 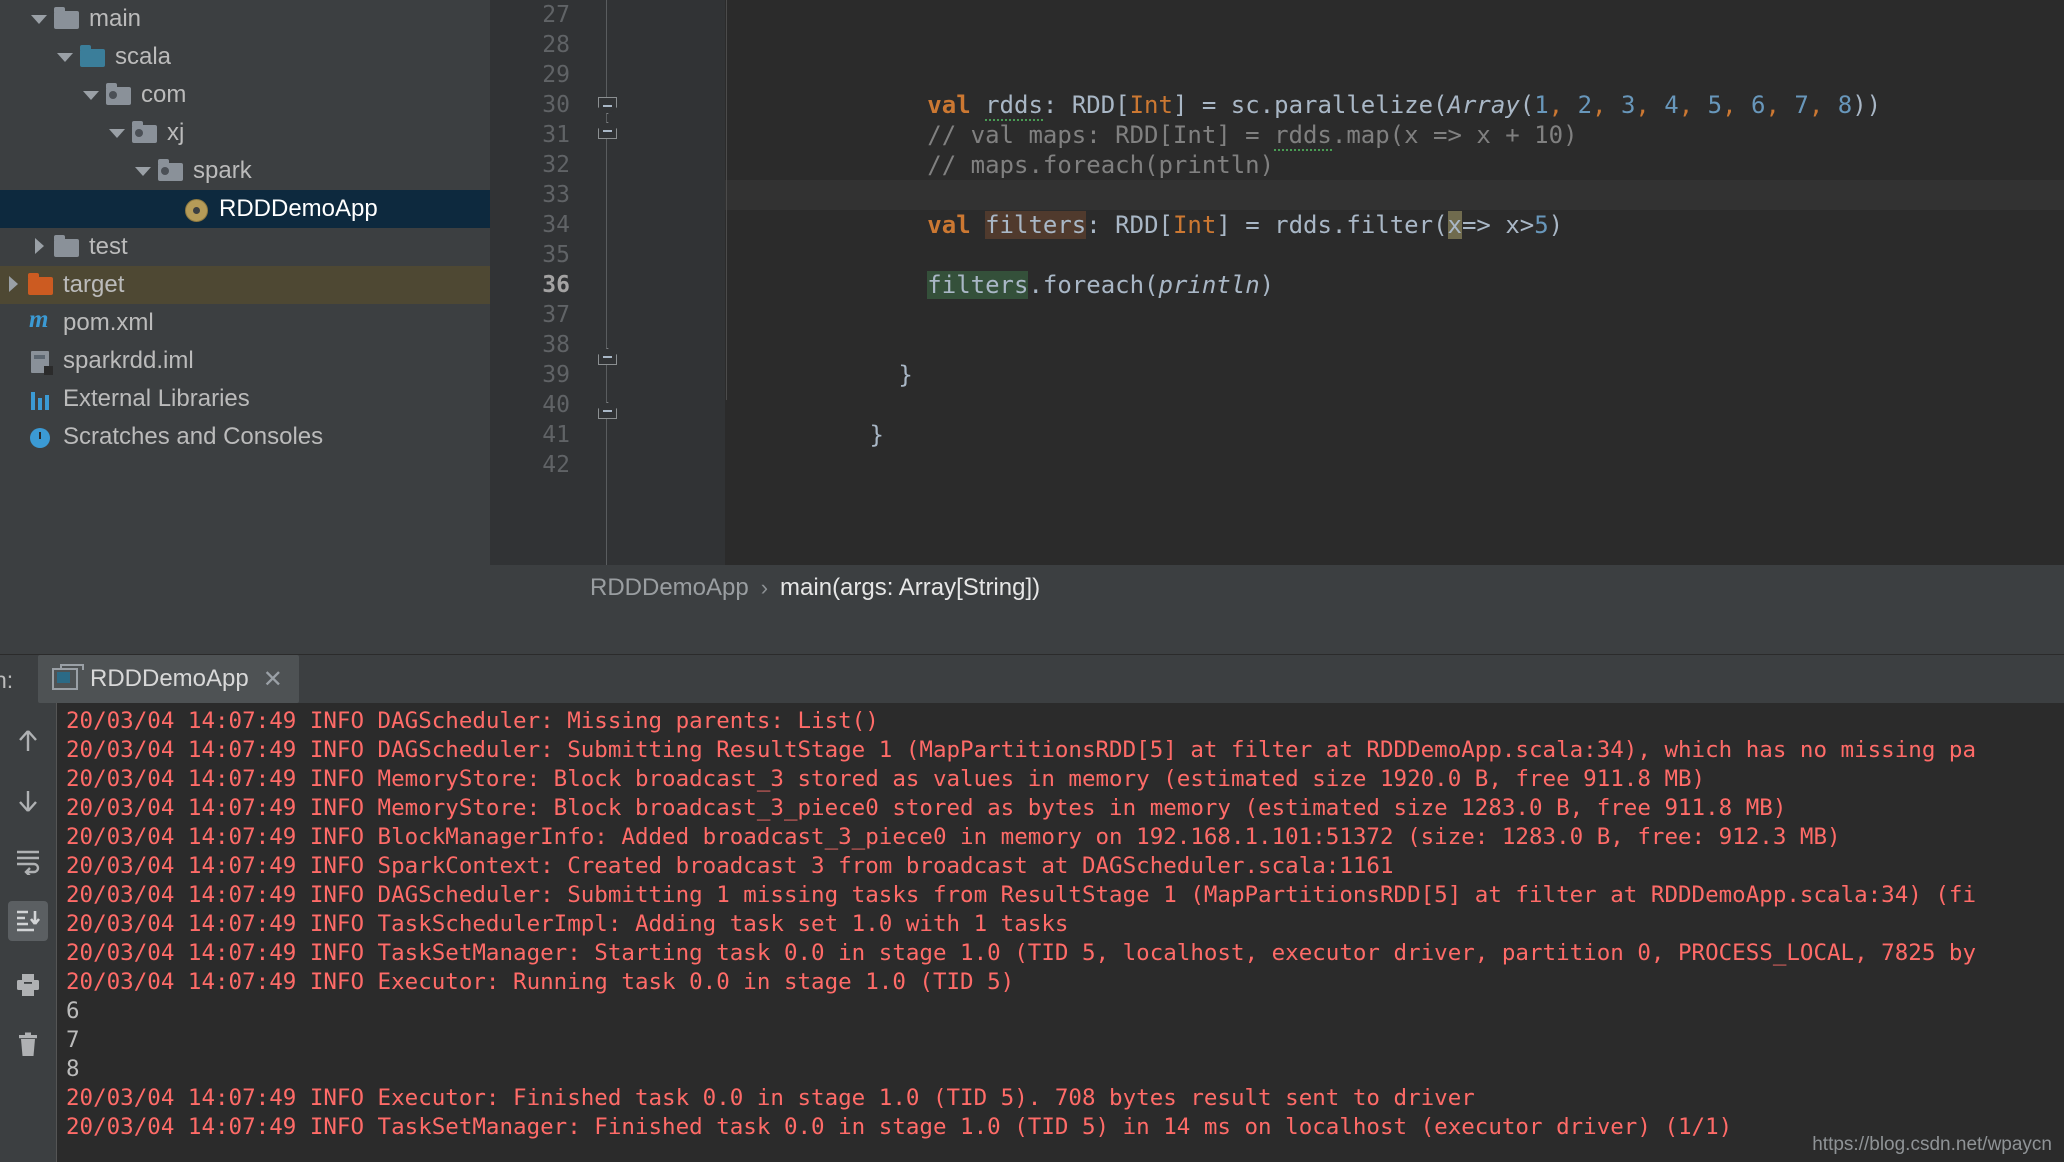 I want to click on line-number-37: 37, so click(x=556, y=315).